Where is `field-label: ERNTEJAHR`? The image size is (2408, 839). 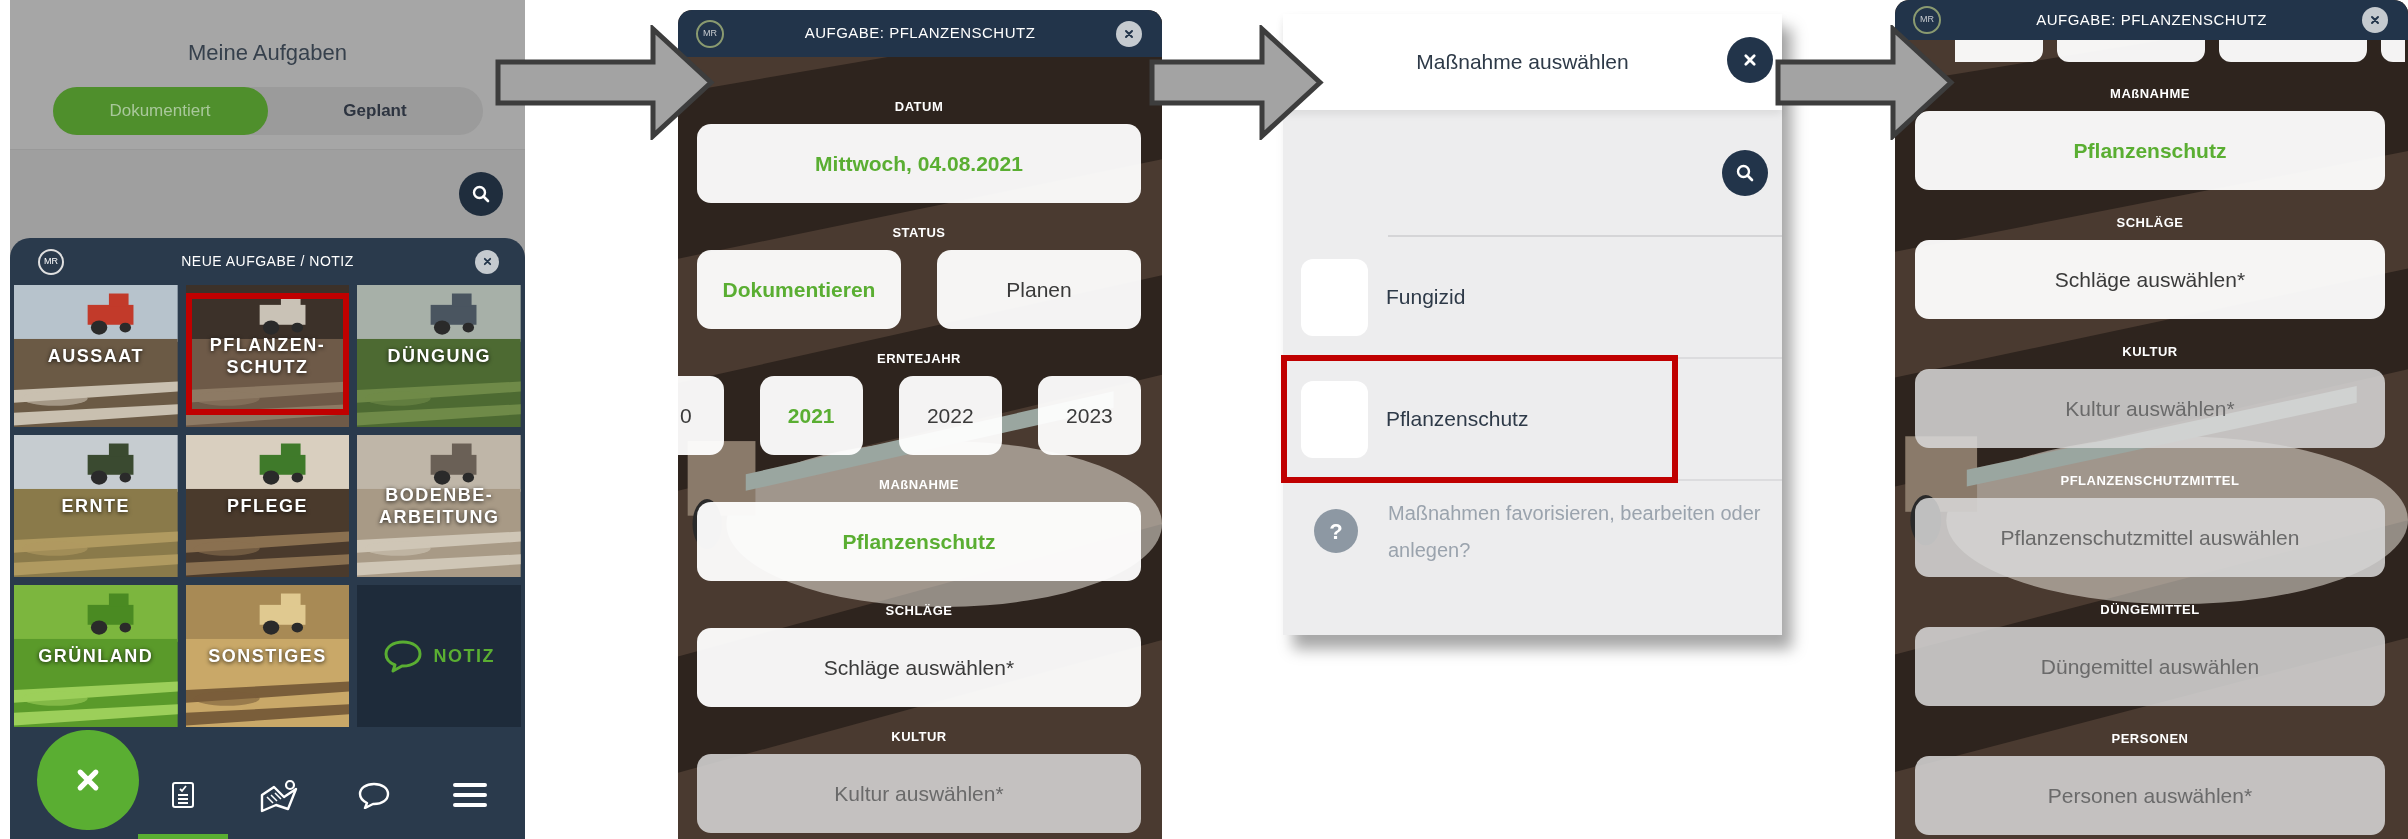 field-label: ERNTEJAHR is located at coordinates (919, 359).